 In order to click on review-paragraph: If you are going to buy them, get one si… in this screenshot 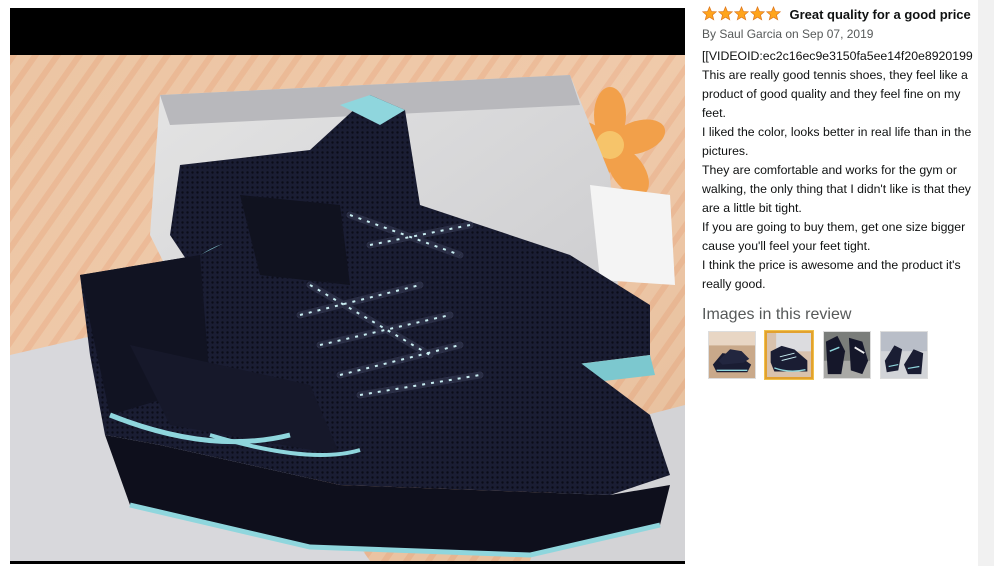, I will do `click(834, 236)`.